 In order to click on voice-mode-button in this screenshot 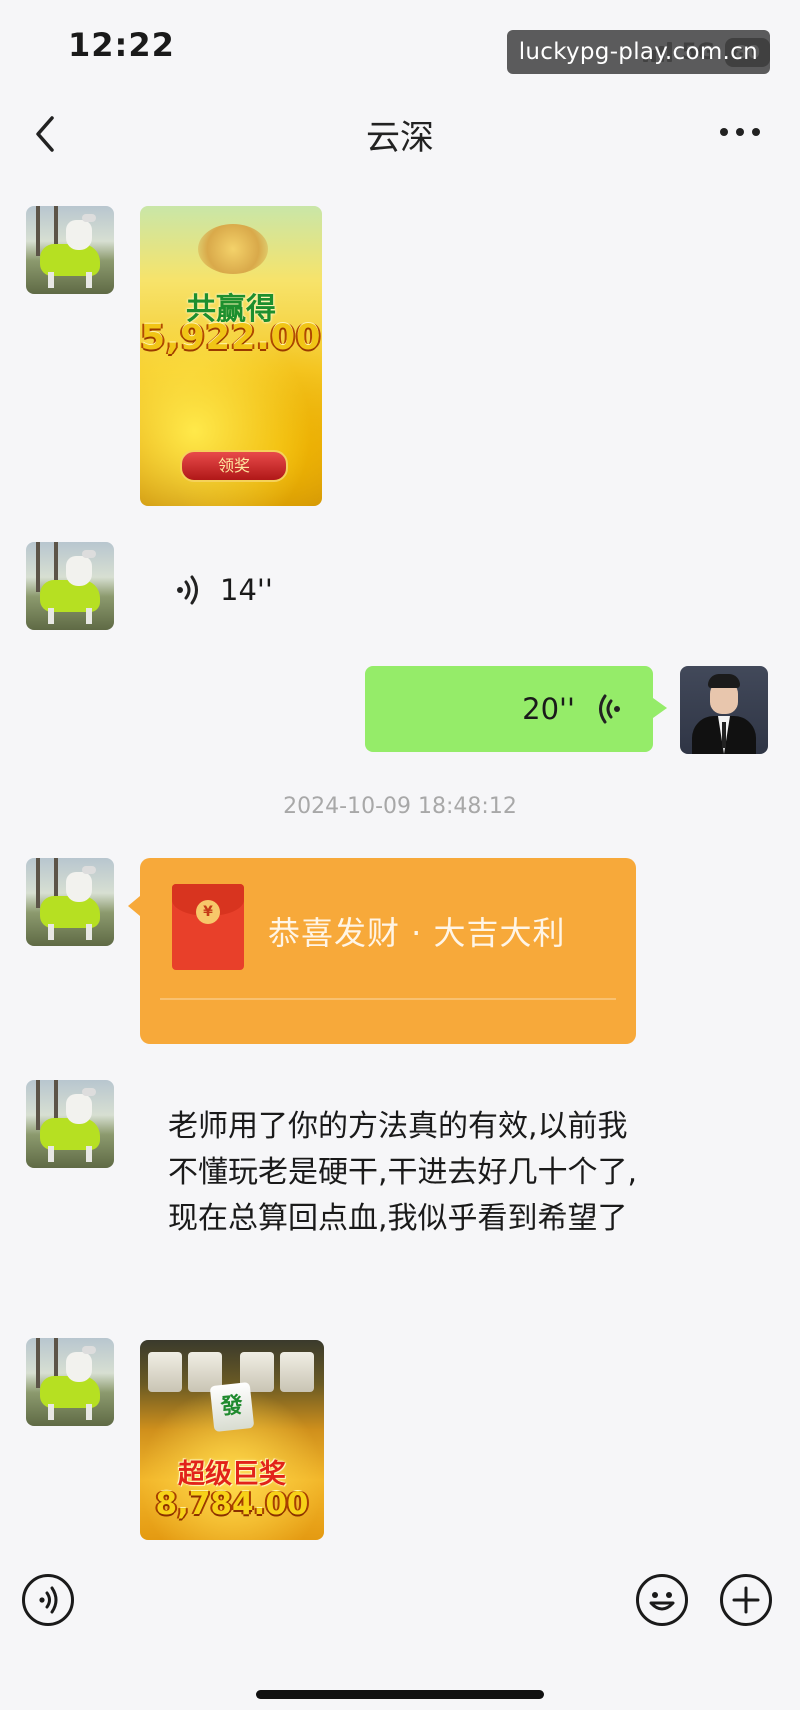, I will do `click(48, 1600)`.